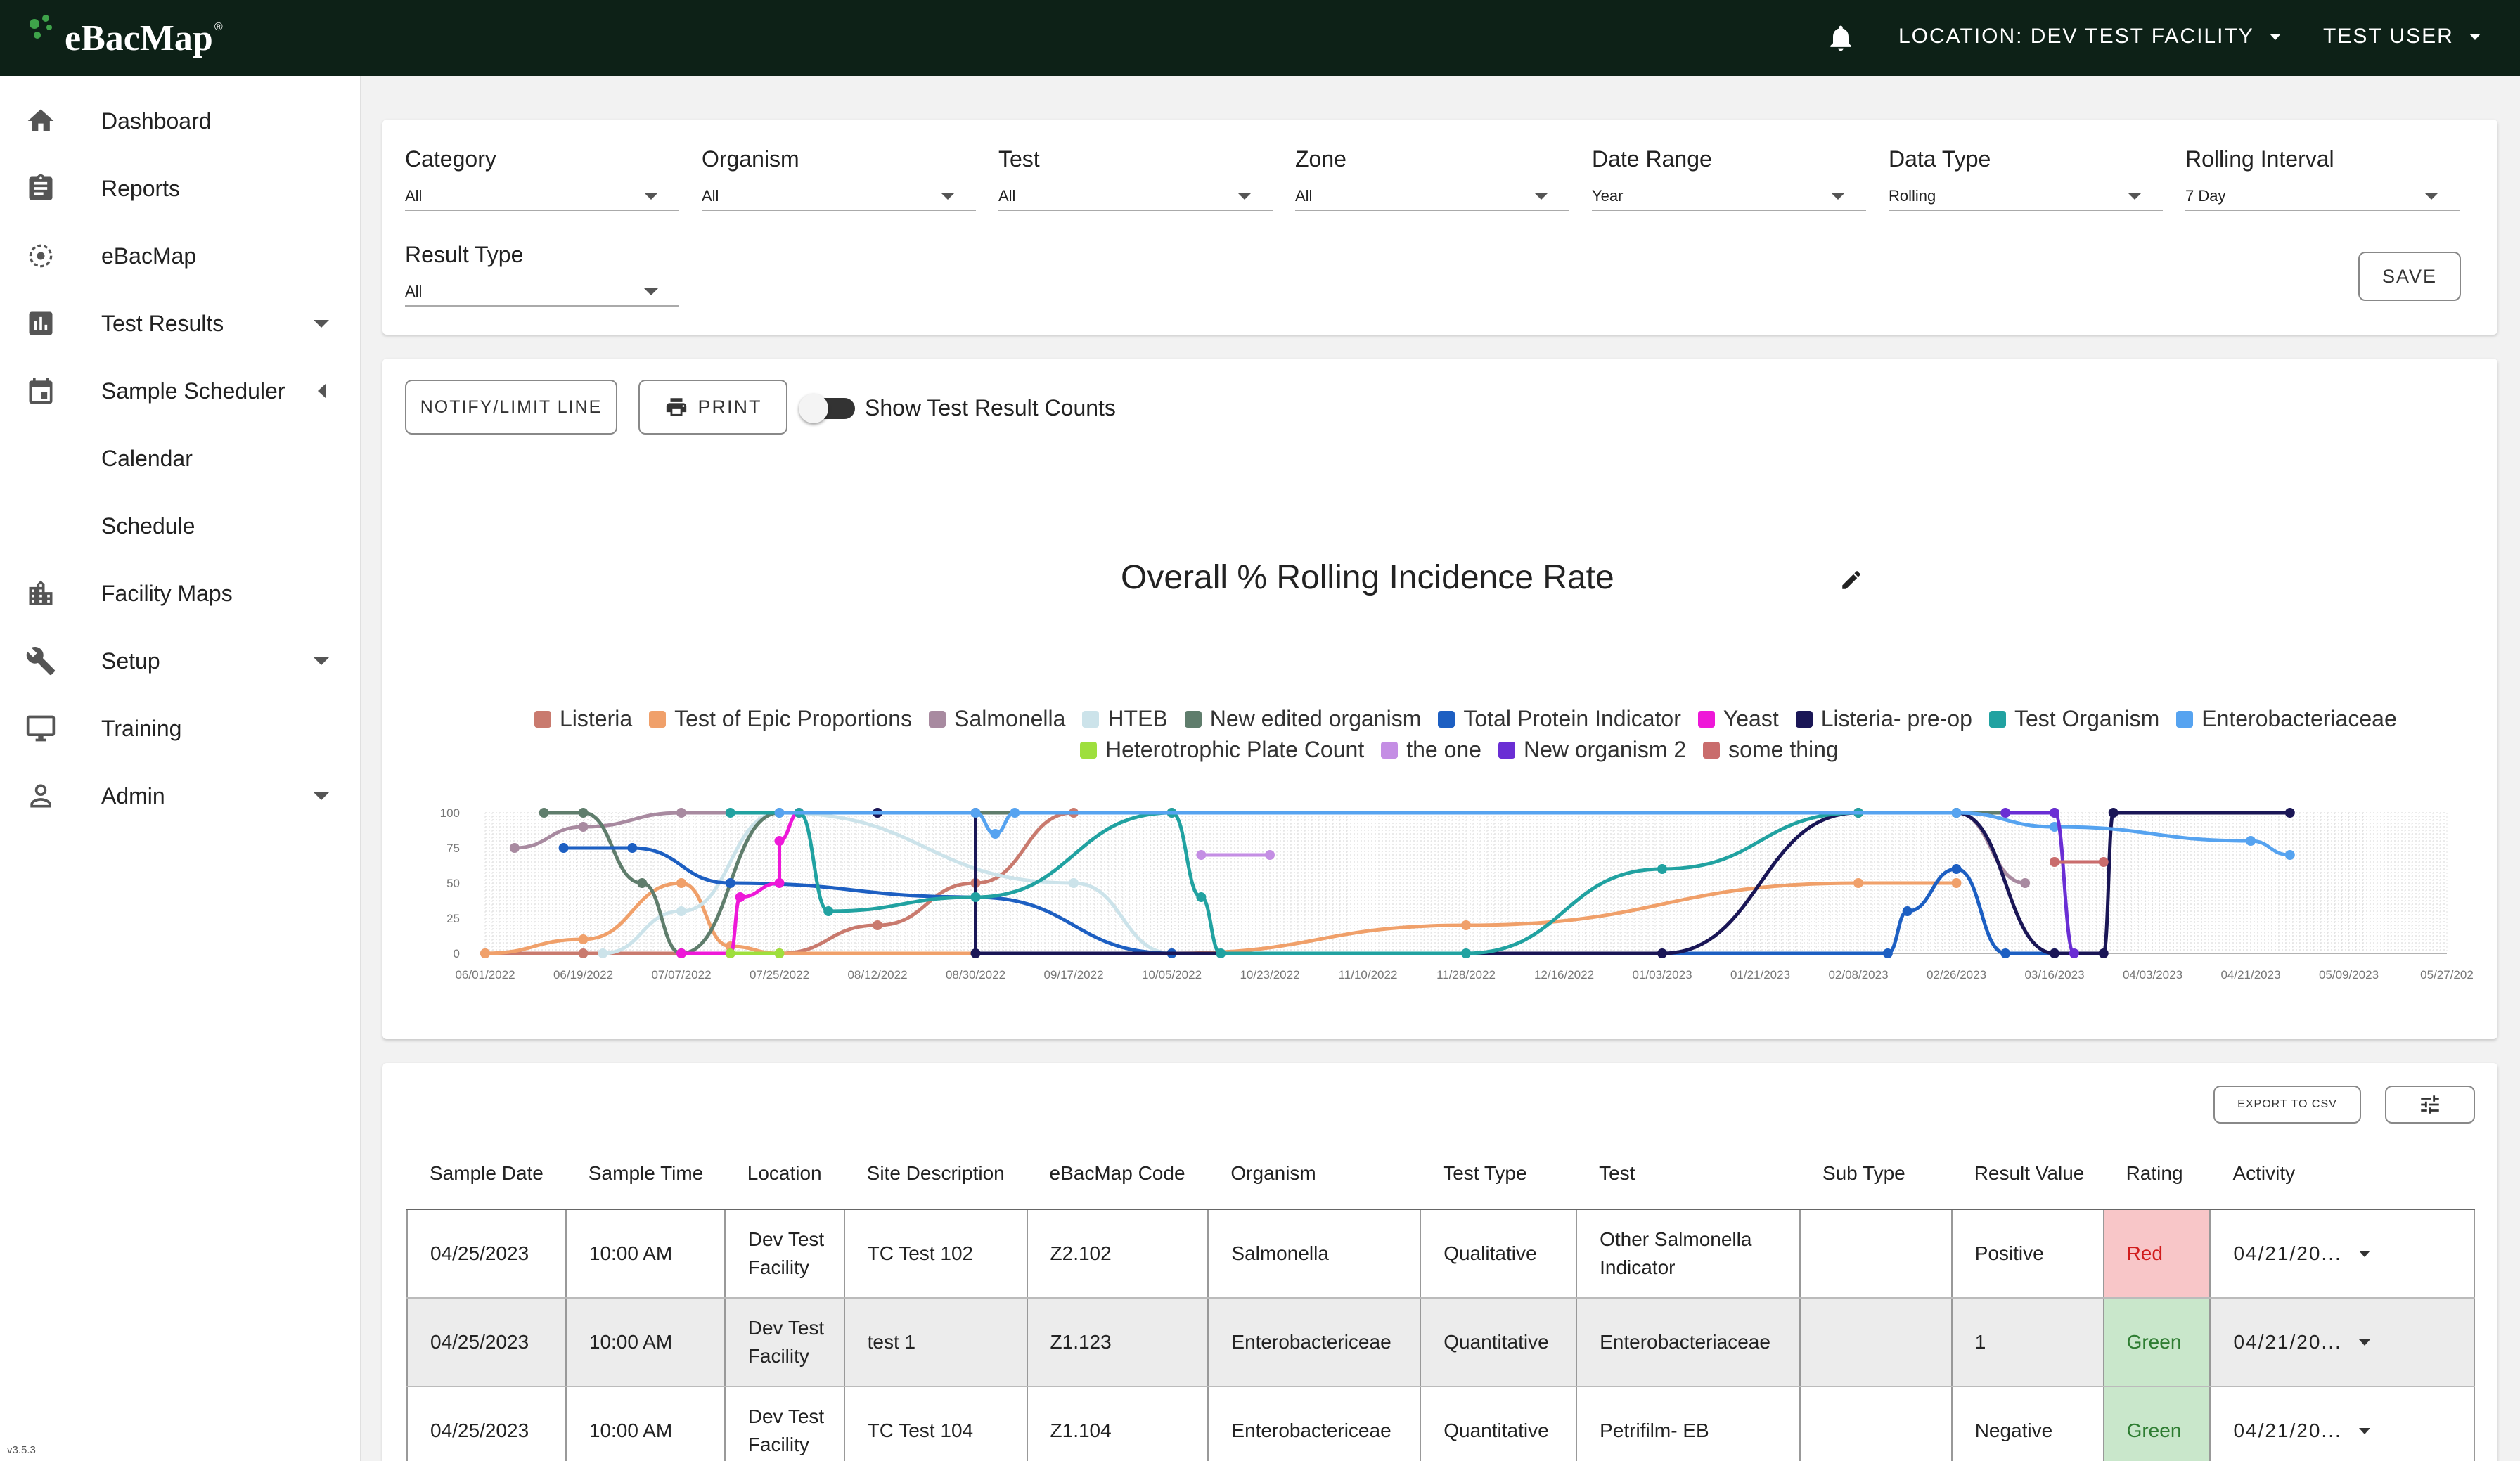  I want to click on legend-item: Enterobacteriaceae, so click(2286, 719).